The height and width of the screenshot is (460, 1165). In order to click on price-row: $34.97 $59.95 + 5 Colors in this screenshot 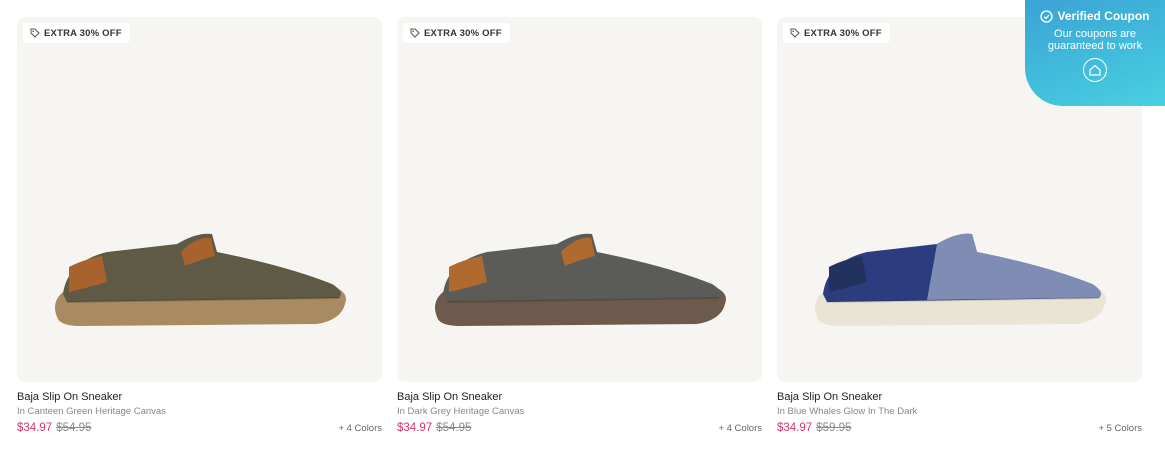, I will do `click(959, 428)`.